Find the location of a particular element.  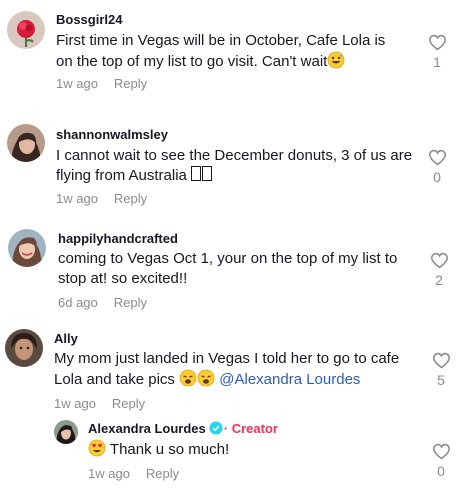

mention-link: @Alexandra Lourdes is located at coordinates (289, 379).